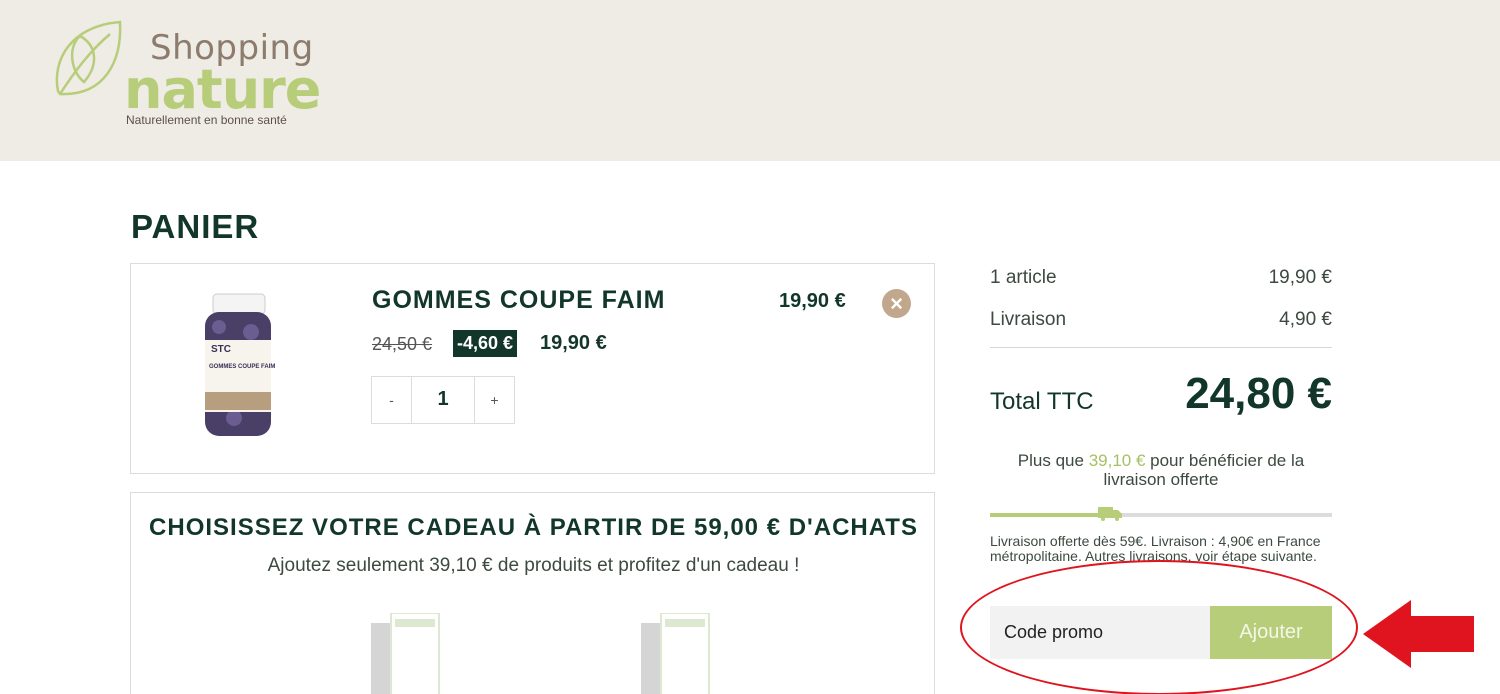  I want to click on total-label: Total TTC, so click(1042, 401).